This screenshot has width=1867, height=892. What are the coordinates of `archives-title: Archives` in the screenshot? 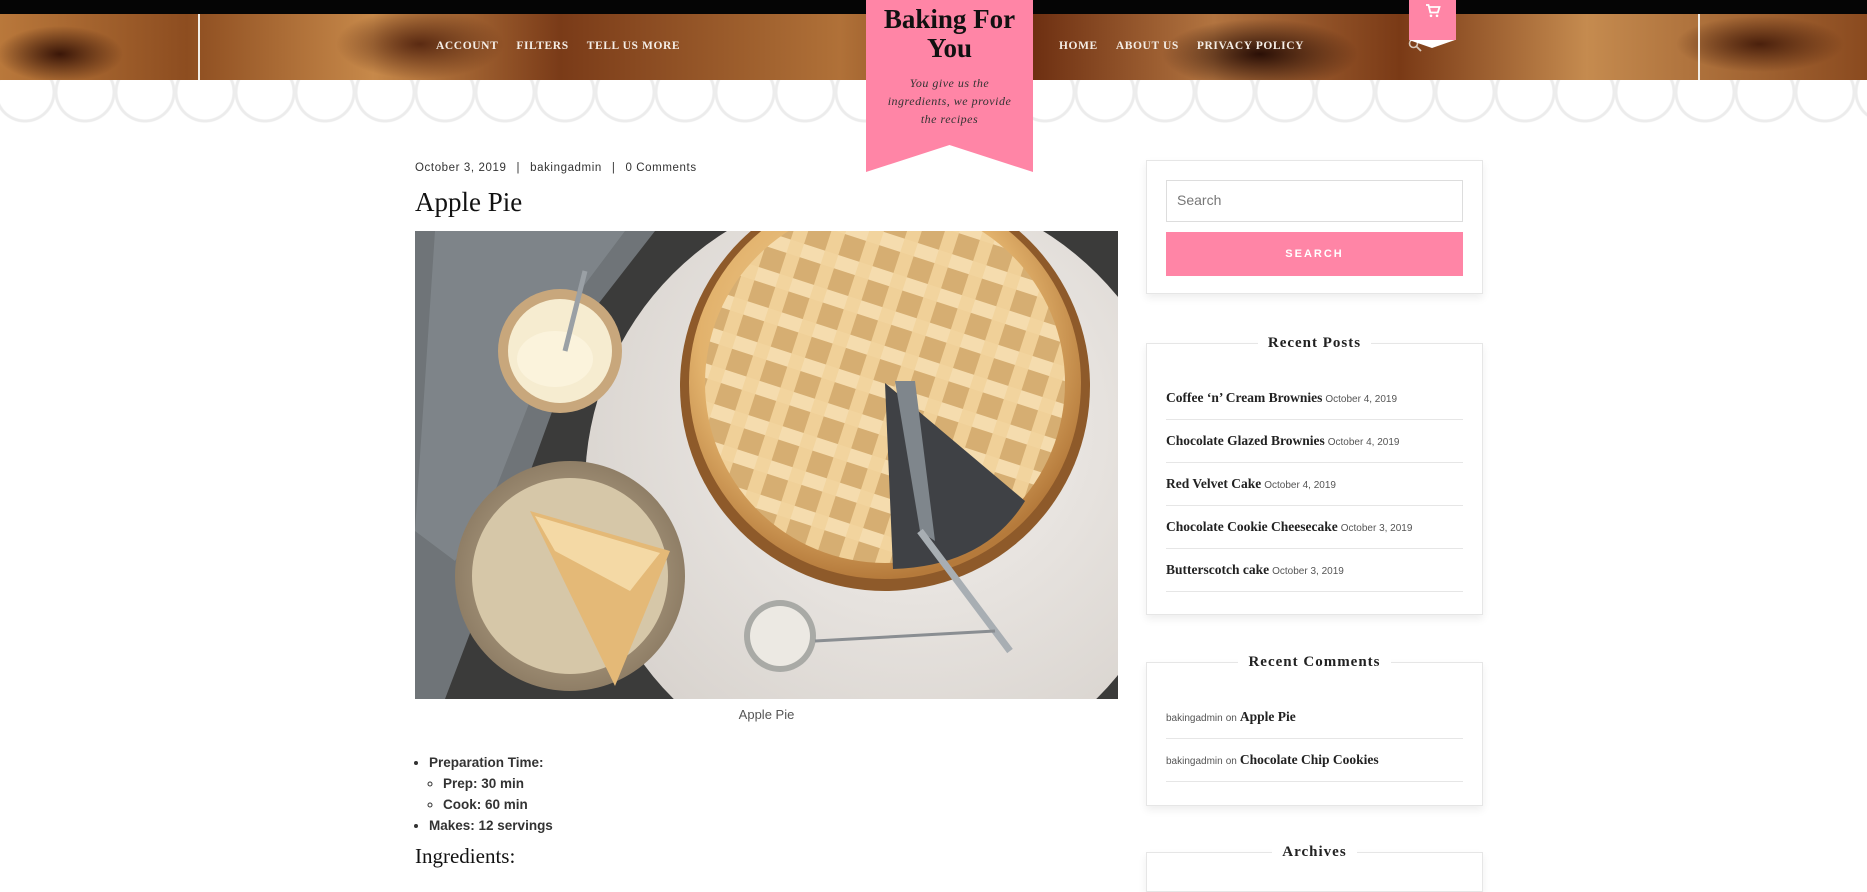 It's located at (1314, 852).